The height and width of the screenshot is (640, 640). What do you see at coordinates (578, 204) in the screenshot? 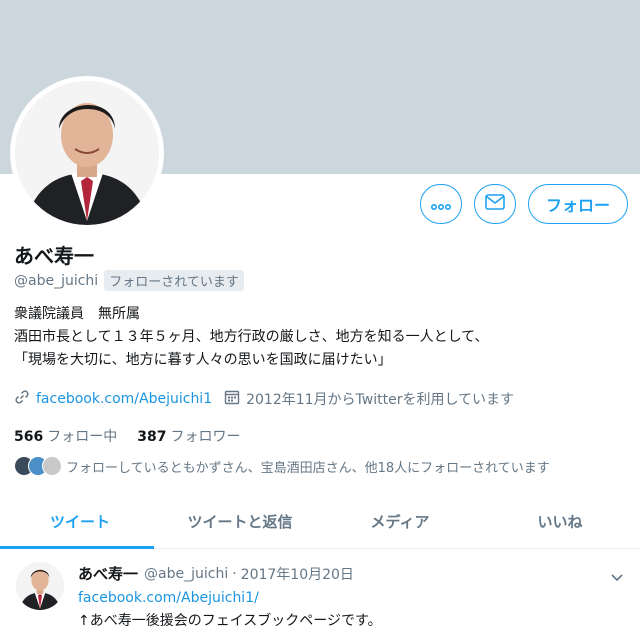
I see `follow-button: フォロー` at bounding box center [578, 204].